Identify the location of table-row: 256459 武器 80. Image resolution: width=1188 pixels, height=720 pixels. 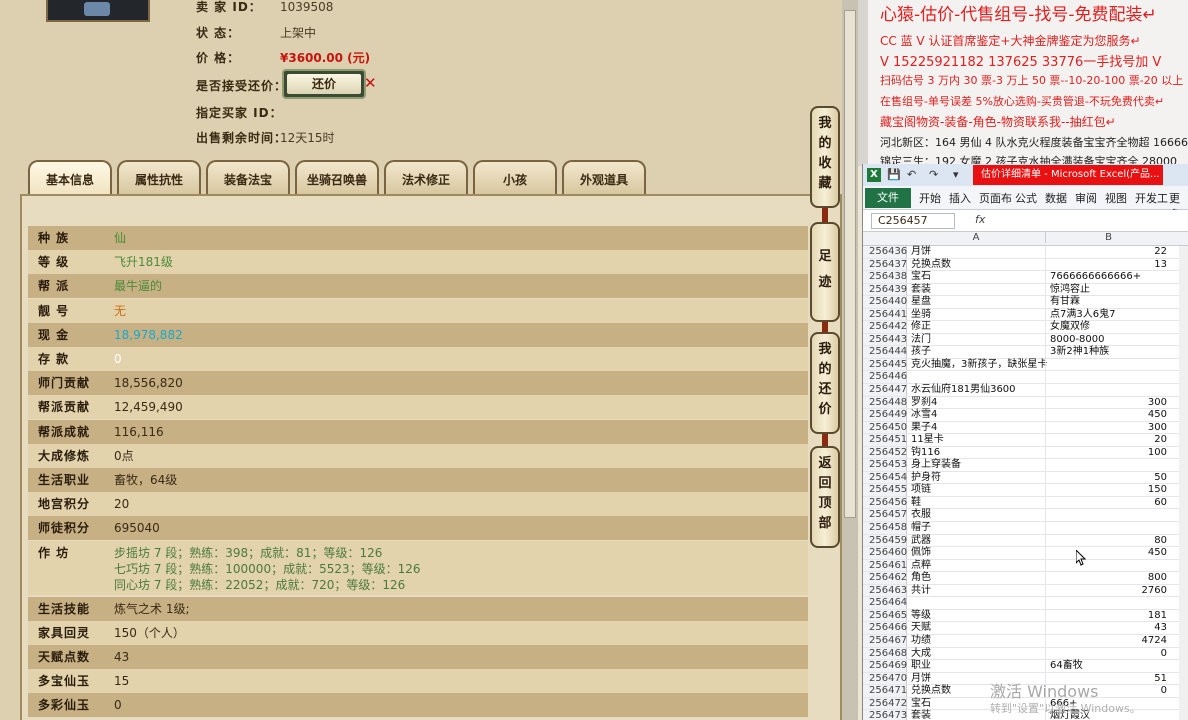
(1025, 541).